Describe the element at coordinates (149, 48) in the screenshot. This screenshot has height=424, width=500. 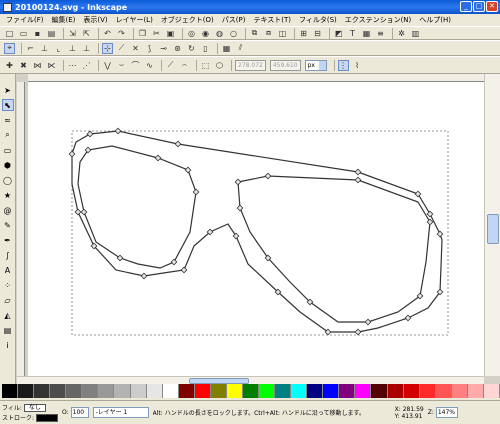
I see `snap-smooth-icon: ⟆` at that location.